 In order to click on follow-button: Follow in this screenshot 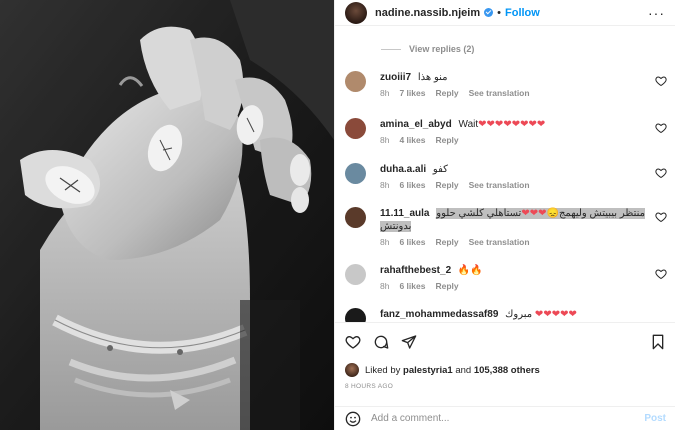, I will do `click(522, 13)`.